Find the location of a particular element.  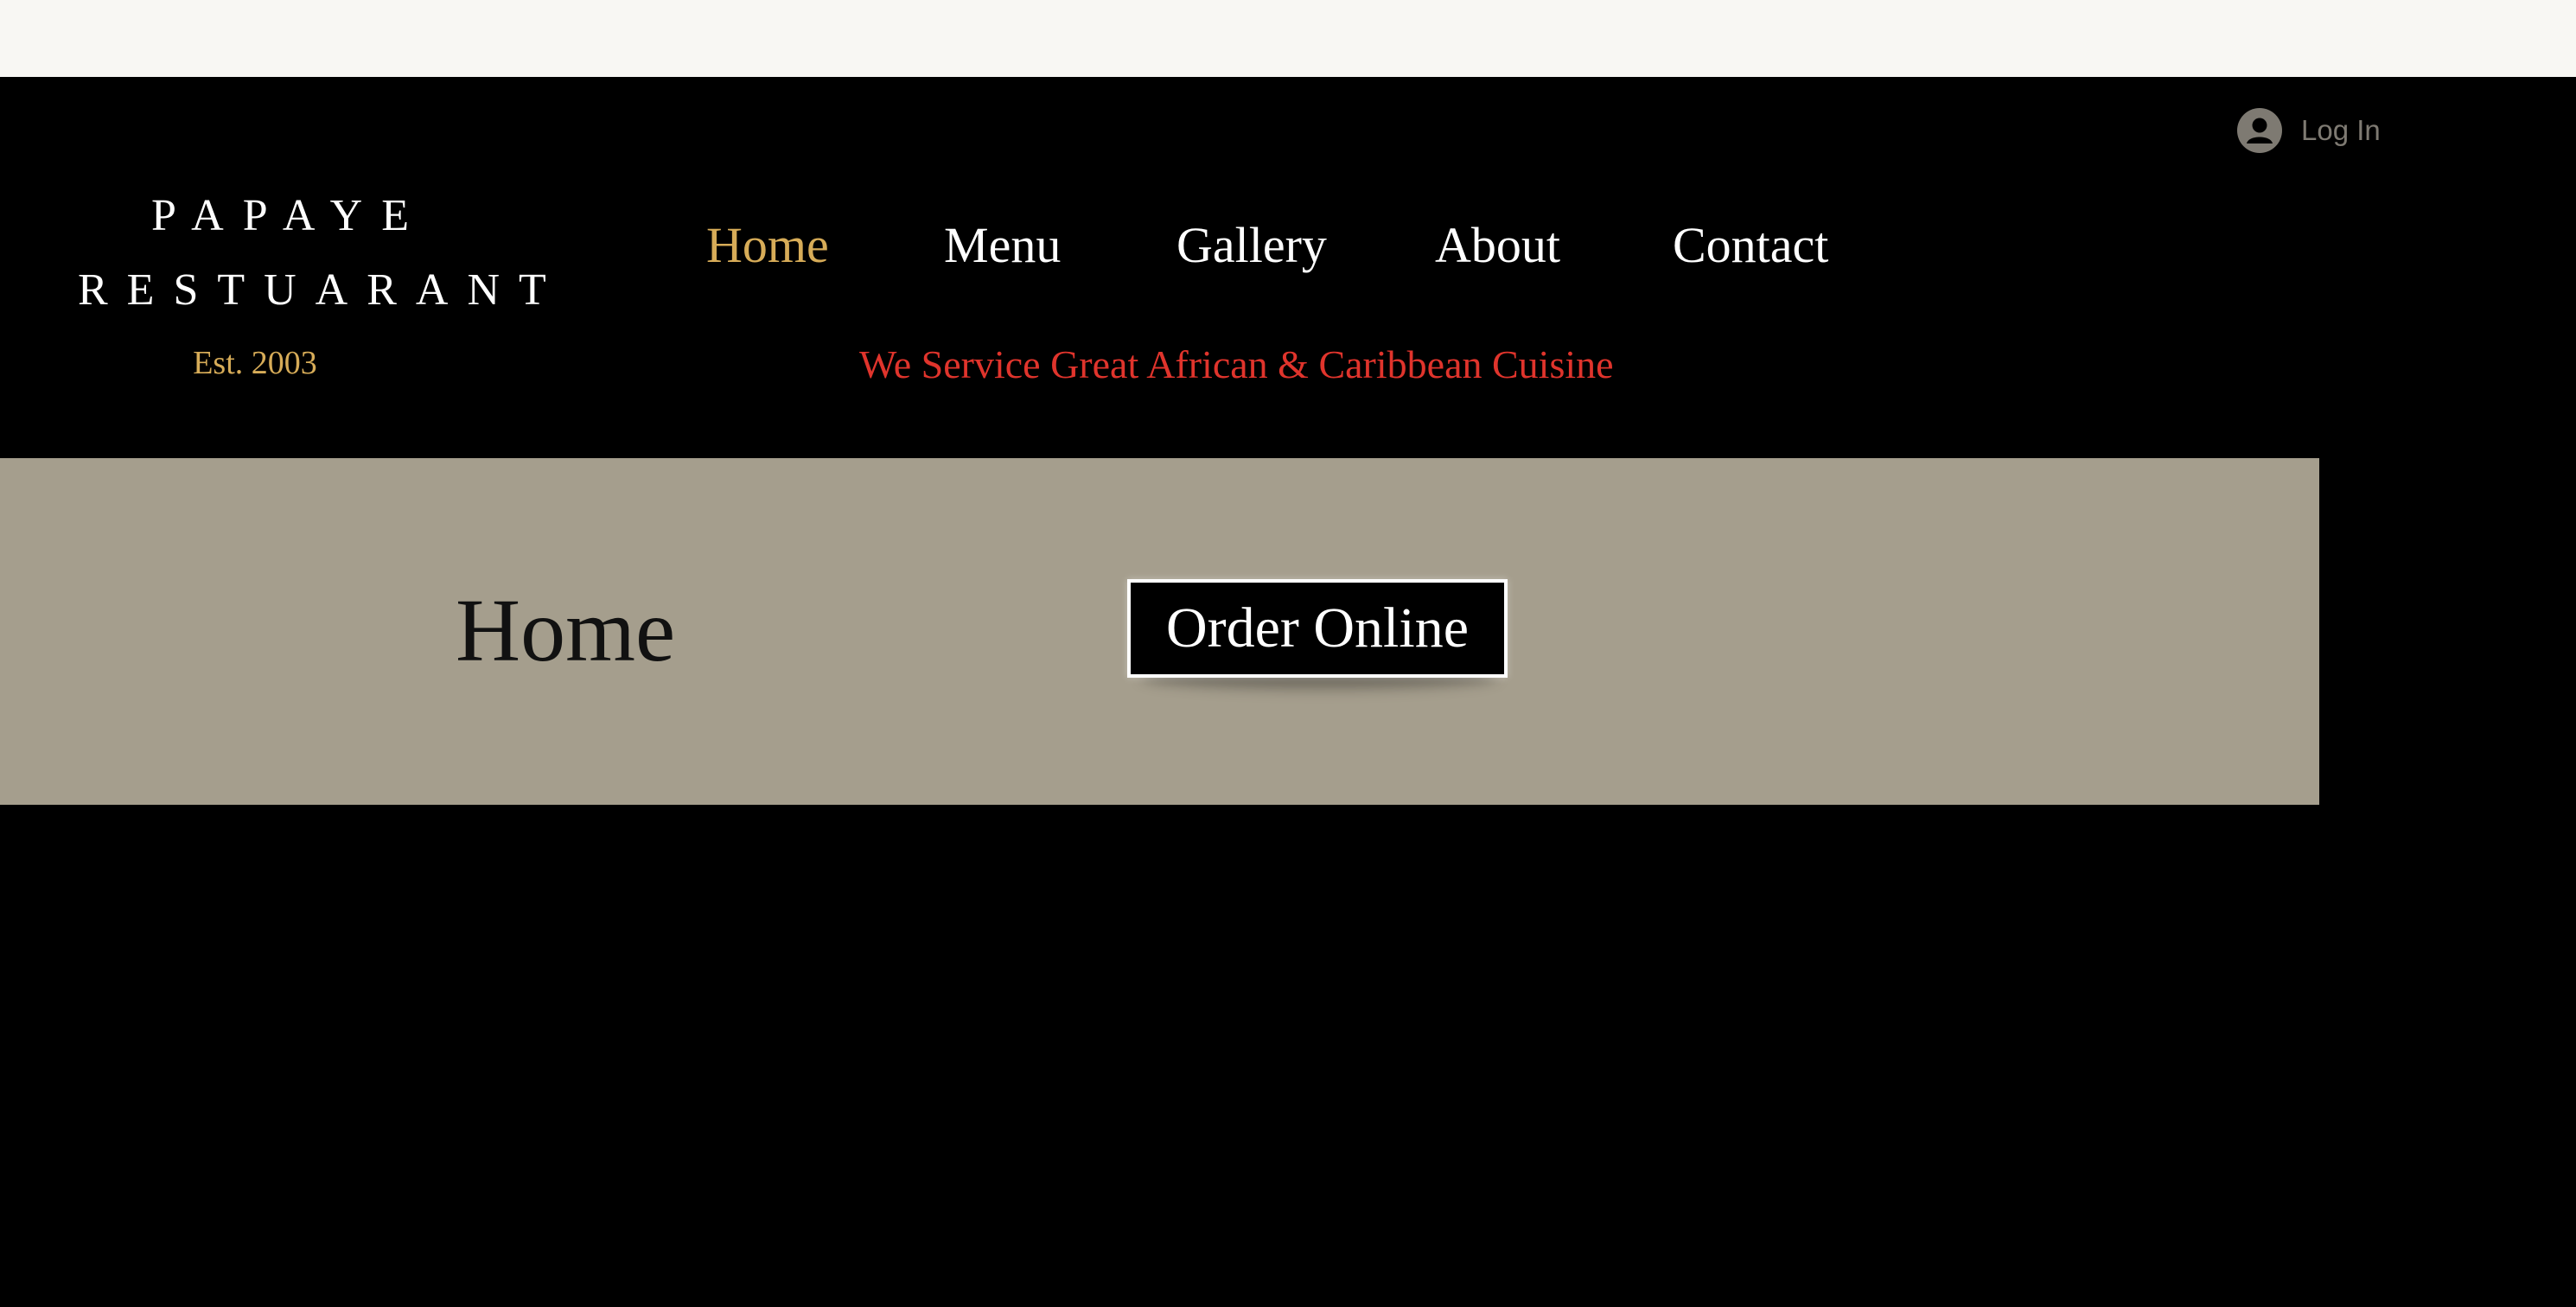

login-button: Log In is located at coordinates (2309, 130).